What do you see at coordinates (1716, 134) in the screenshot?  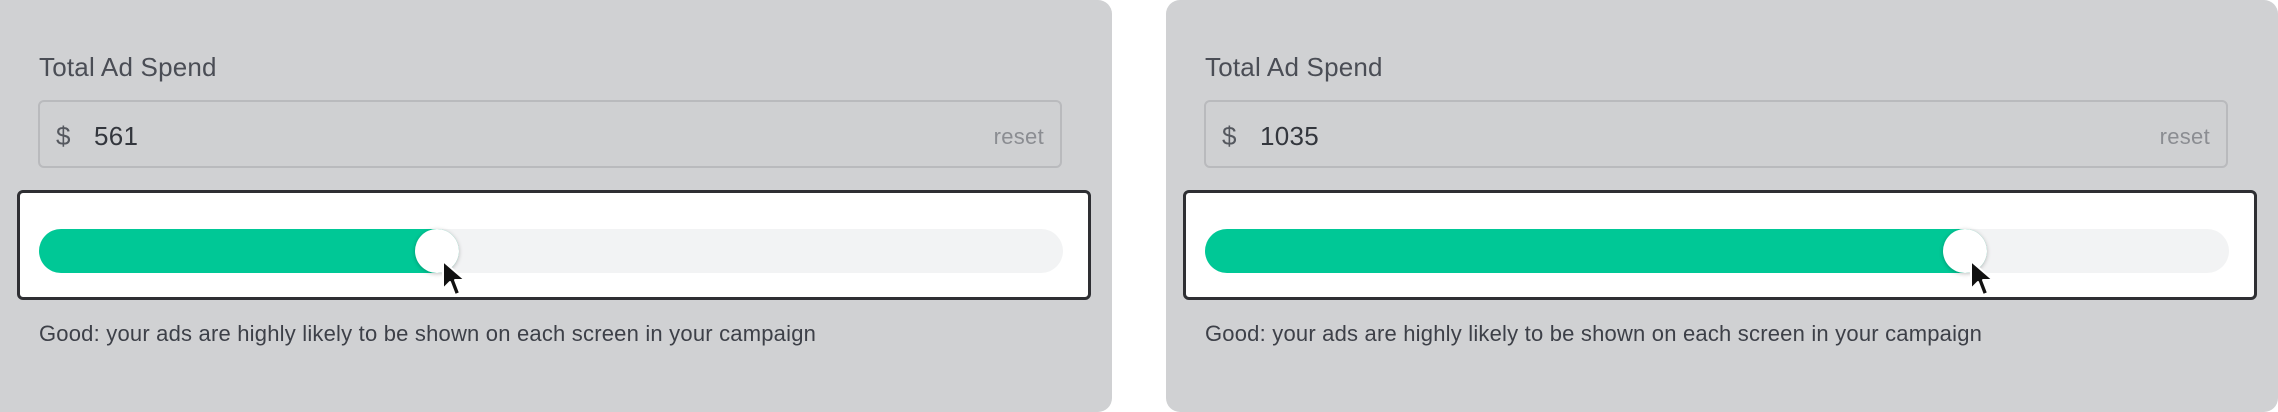 I see `amount-input: $ 1035 reset` at bounding box center [1716, 134].